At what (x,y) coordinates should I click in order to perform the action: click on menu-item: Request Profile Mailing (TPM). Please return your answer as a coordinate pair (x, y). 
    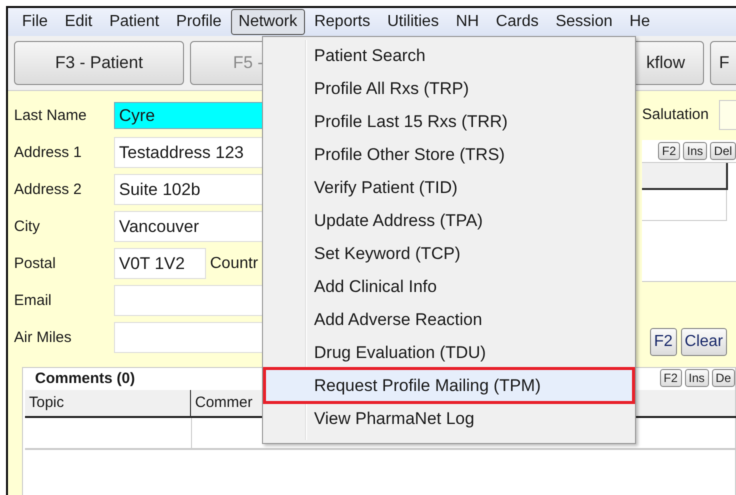
    Looking at the image, I should click on (449, 385).